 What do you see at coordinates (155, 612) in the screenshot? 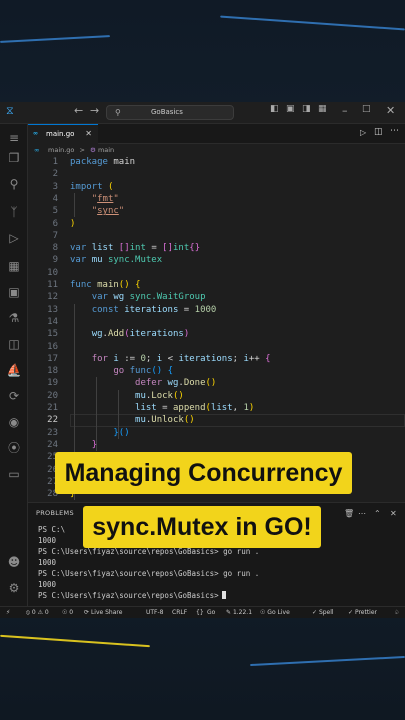
I see `encoding-status: UTF-8` at bounding box center [155, 612].